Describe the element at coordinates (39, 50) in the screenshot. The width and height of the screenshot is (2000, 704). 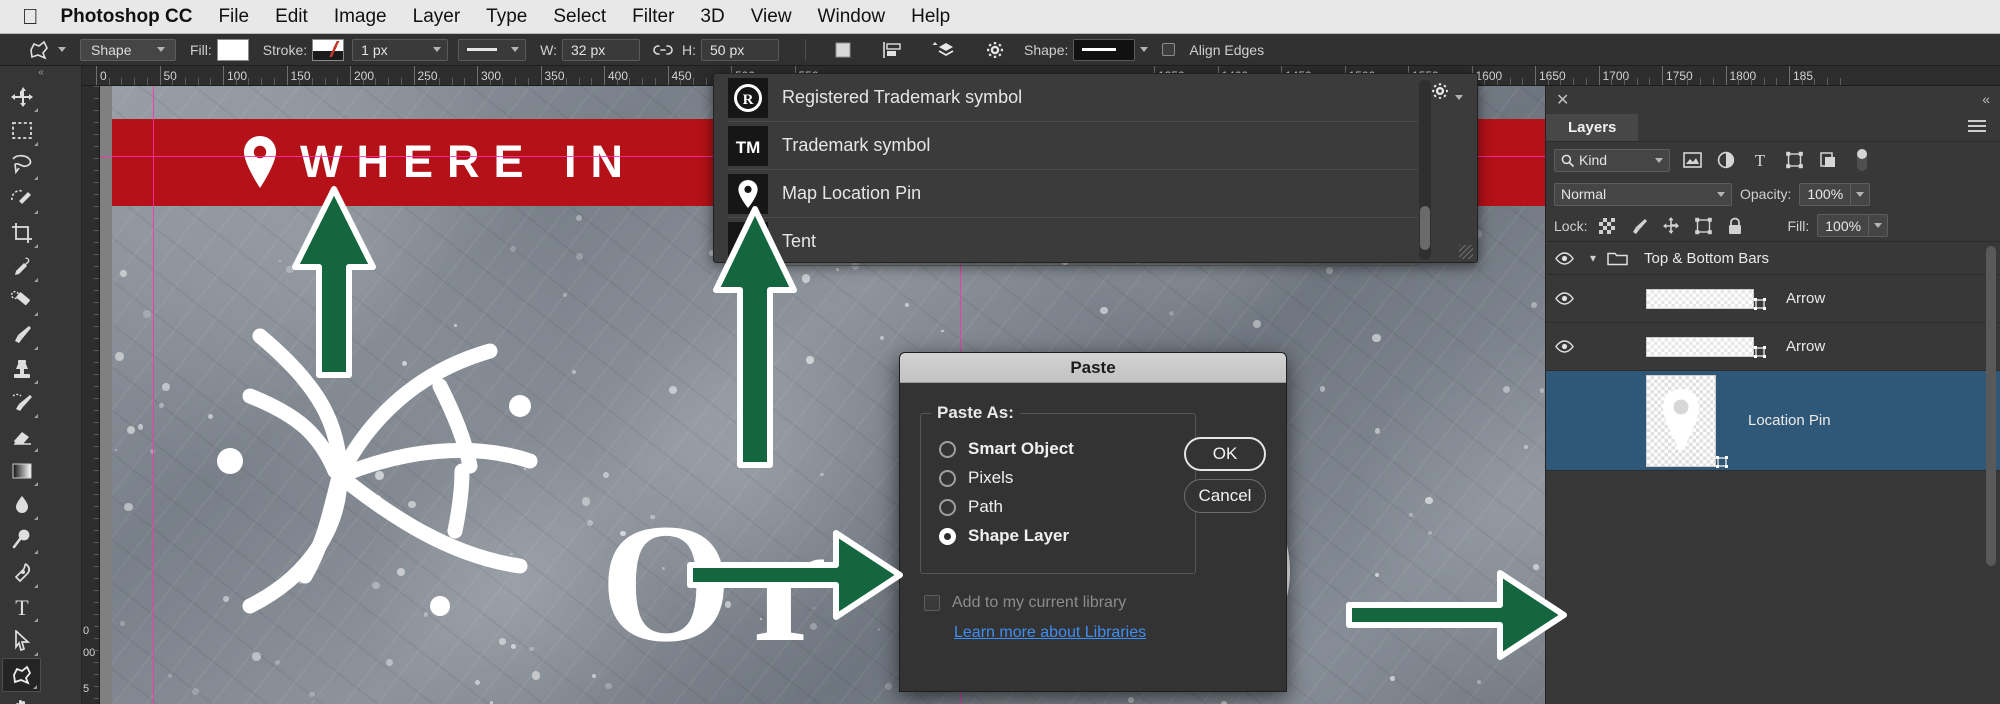
I see `custom-shape-tool-icon` at that location.